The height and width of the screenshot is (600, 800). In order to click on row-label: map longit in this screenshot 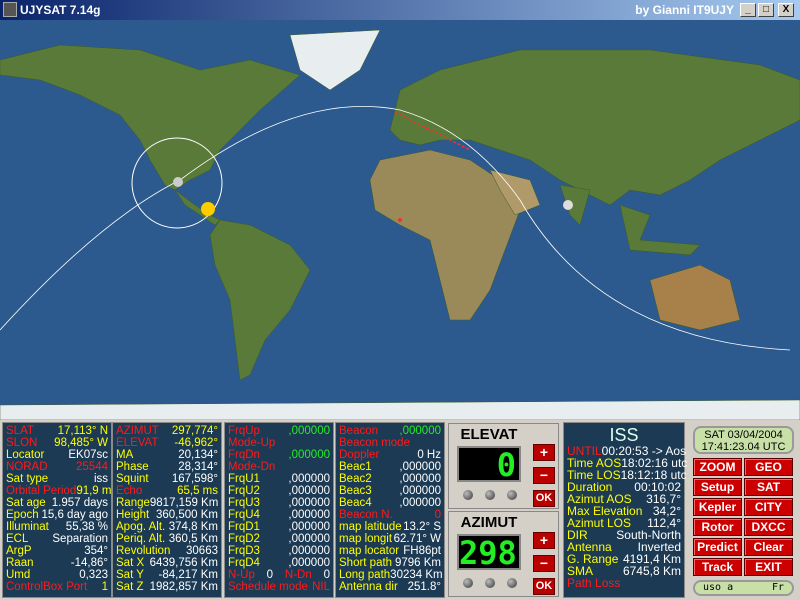, I will do `click(366, 539)`.